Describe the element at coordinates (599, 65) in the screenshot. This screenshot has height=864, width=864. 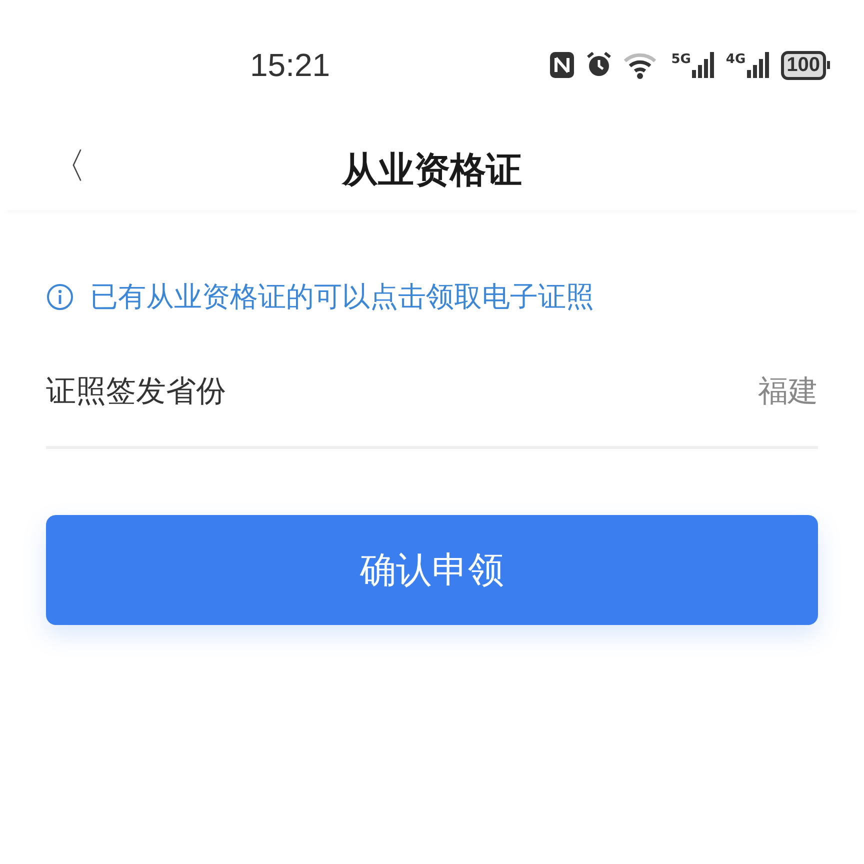
I see `alarm-icon` at that location.